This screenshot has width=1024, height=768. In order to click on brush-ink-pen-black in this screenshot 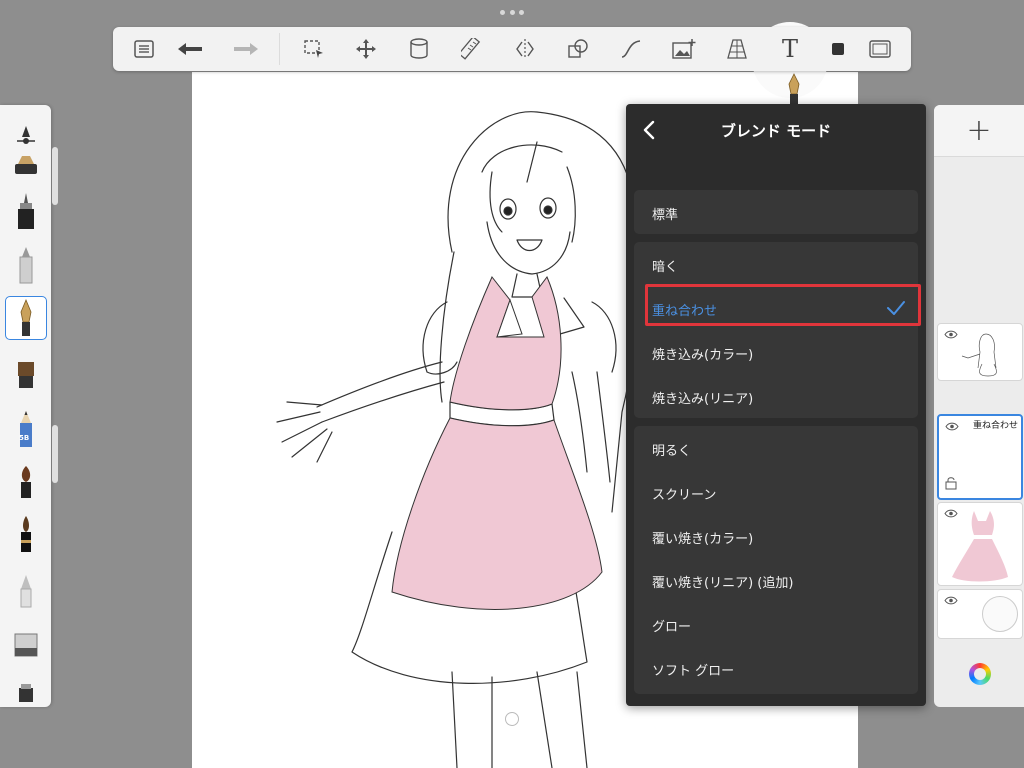, I will do `click(26, 211)`.